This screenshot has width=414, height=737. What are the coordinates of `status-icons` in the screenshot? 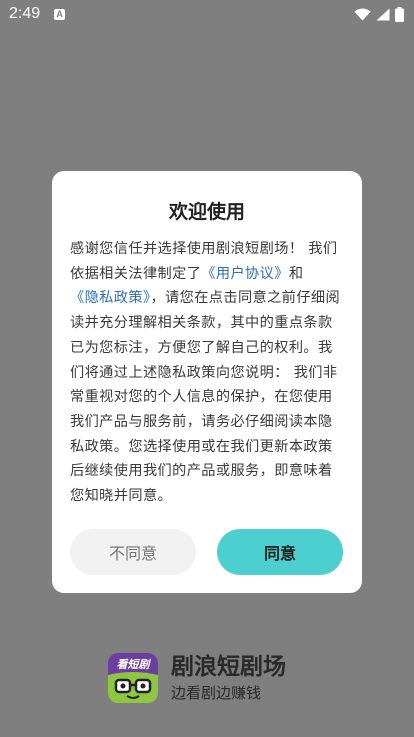 It's located at (379, 14).